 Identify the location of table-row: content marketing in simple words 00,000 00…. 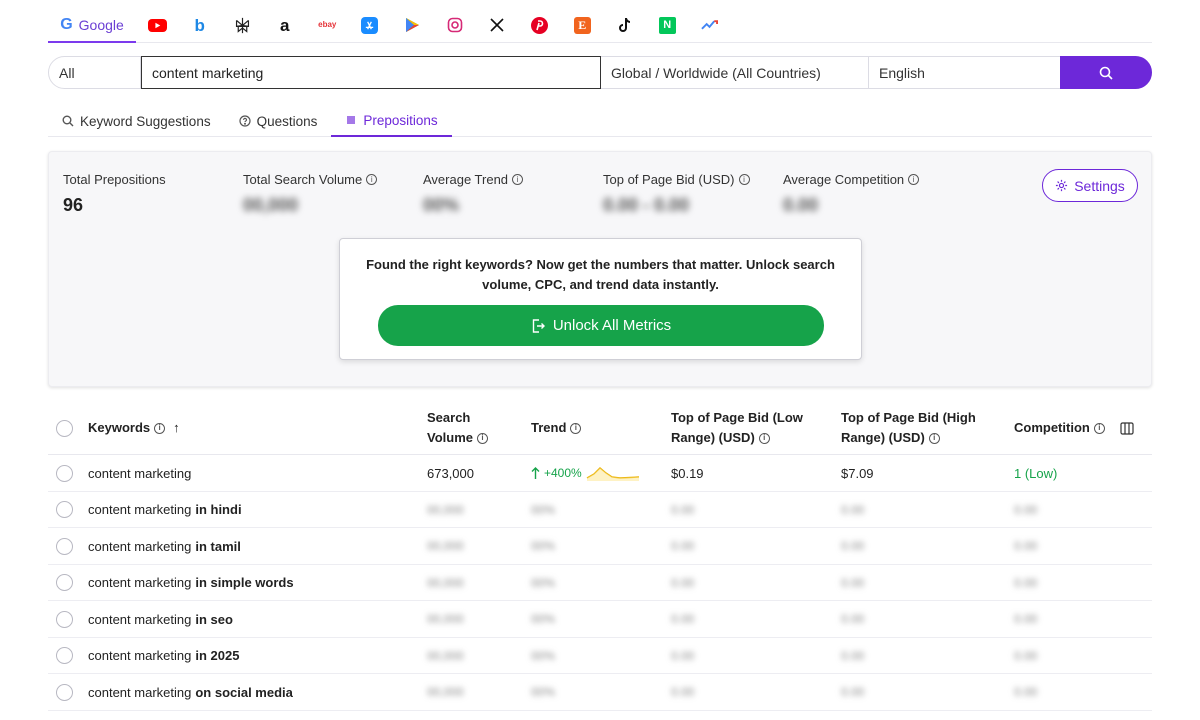
(600, 583).